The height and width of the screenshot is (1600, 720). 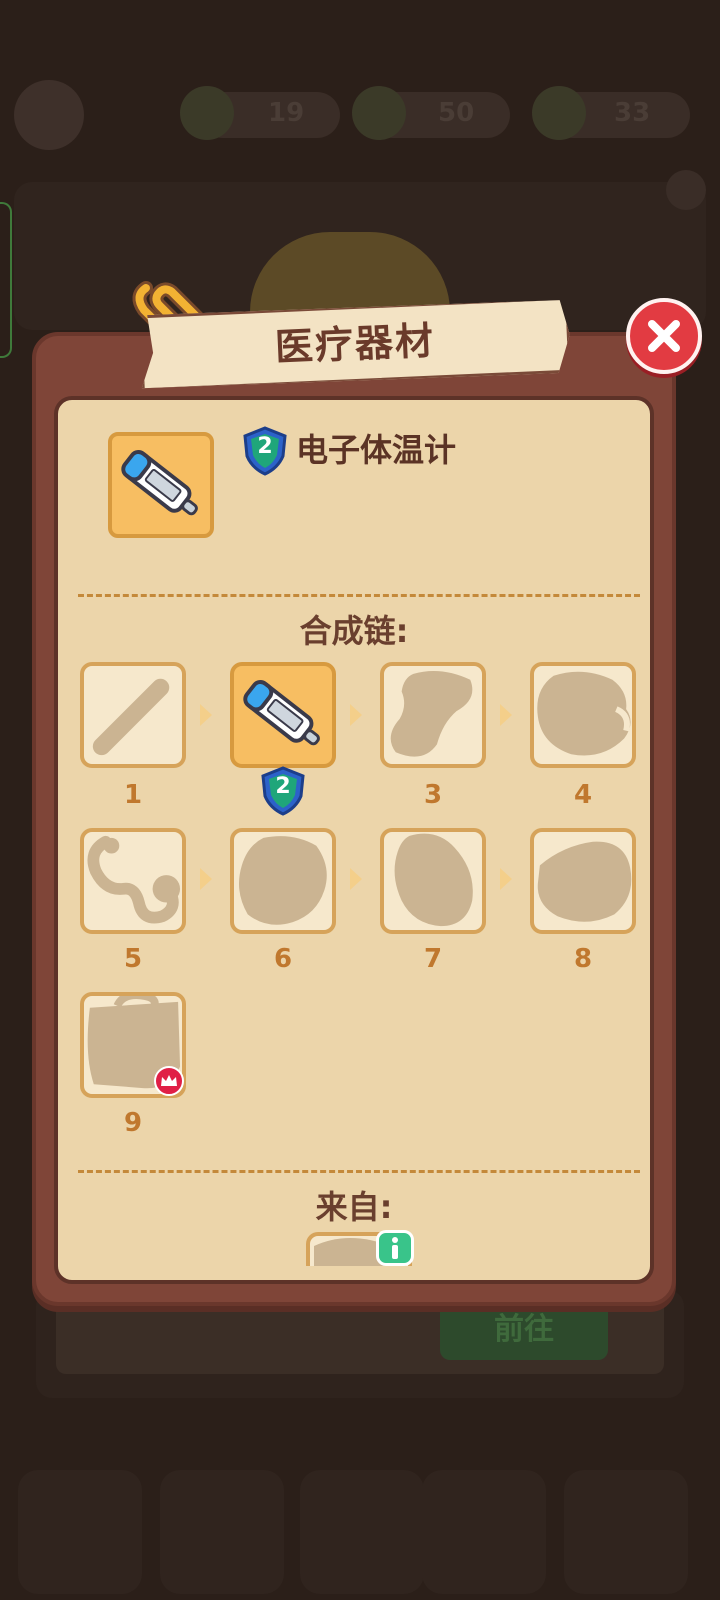 I want to click on energy-icon, so click(x=207, y=113).